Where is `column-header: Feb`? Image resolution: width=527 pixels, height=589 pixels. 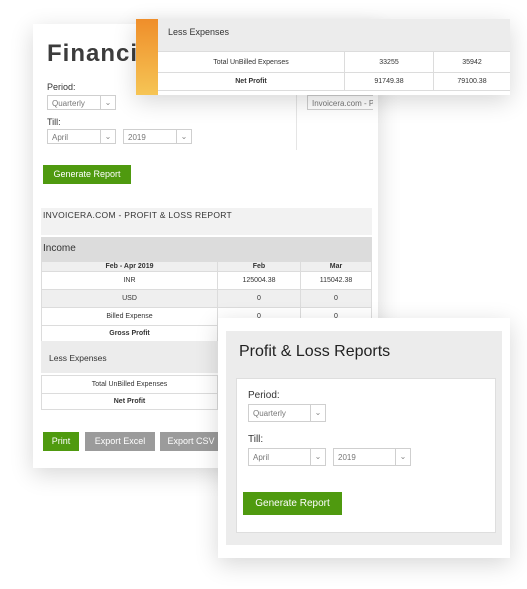 column-header: Feb is located at coordinates (259, 266).